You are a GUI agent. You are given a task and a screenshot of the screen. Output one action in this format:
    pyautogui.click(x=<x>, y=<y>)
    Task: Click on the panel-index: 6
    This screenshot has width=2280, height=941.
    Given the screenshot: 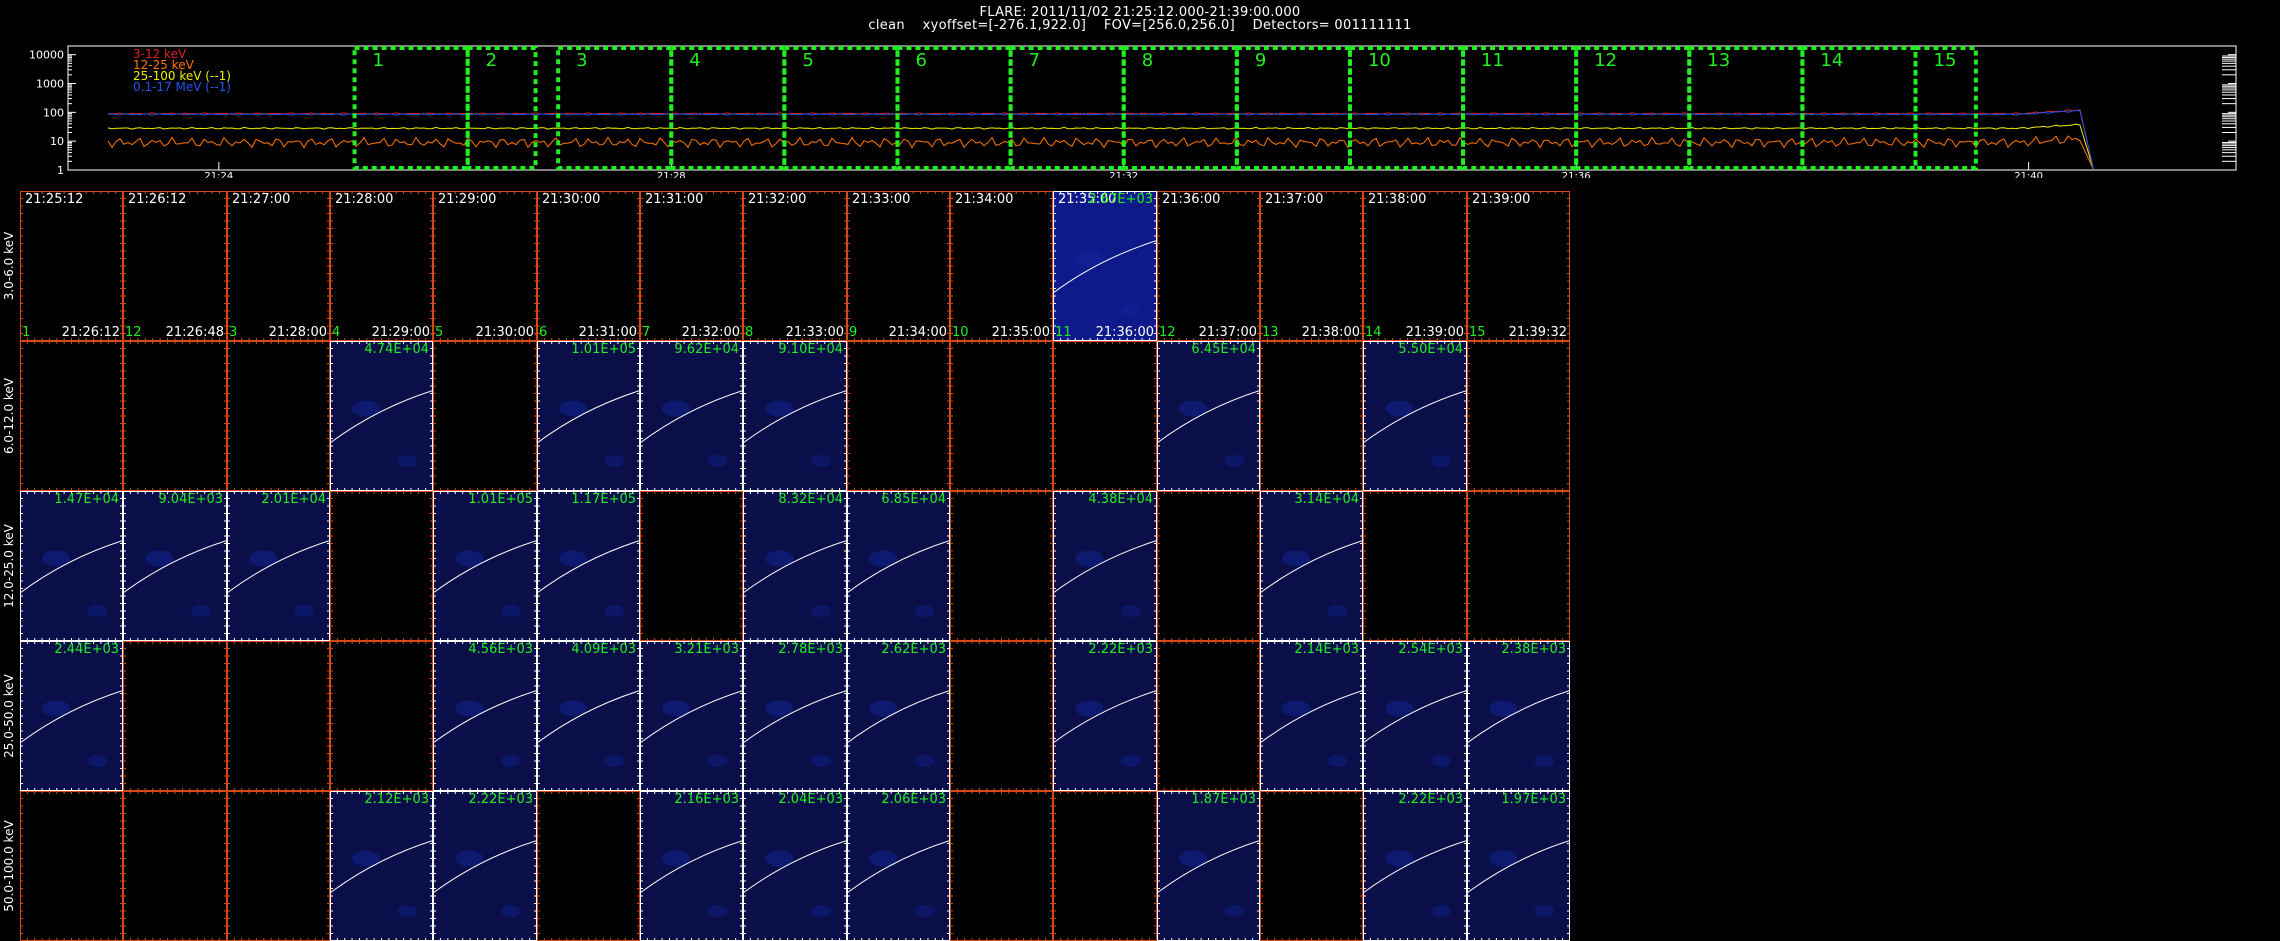 What is the action you would take?
    pyautogui.click(x=543, y=333)
    